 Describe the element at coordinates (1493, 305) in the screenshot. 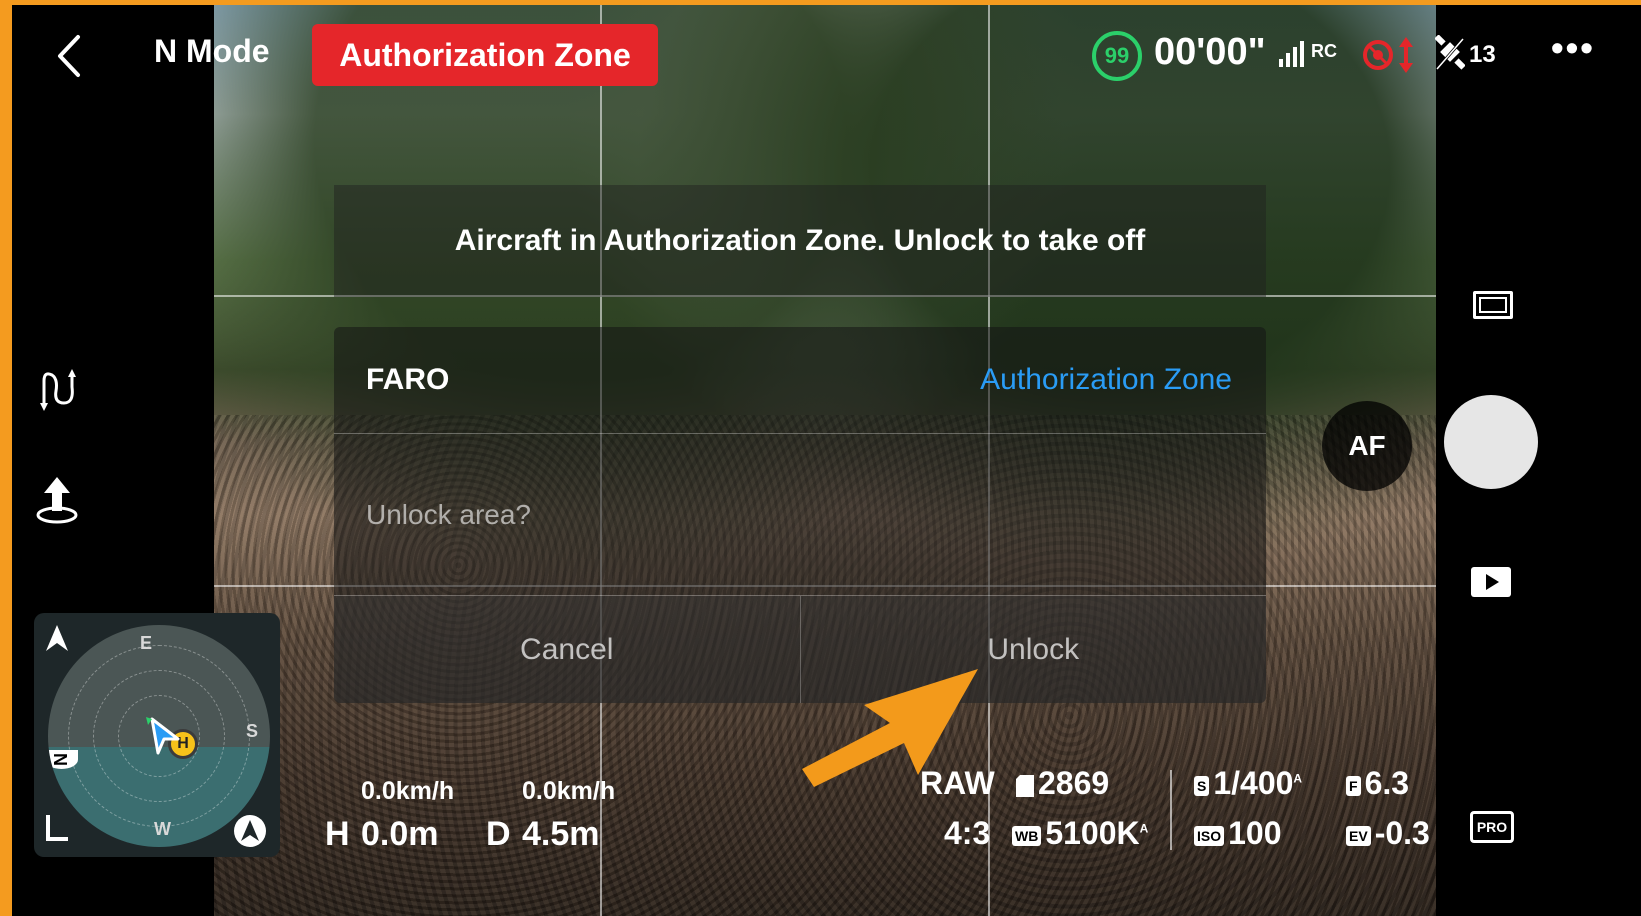

I see `photo-mode-icon` at that location.